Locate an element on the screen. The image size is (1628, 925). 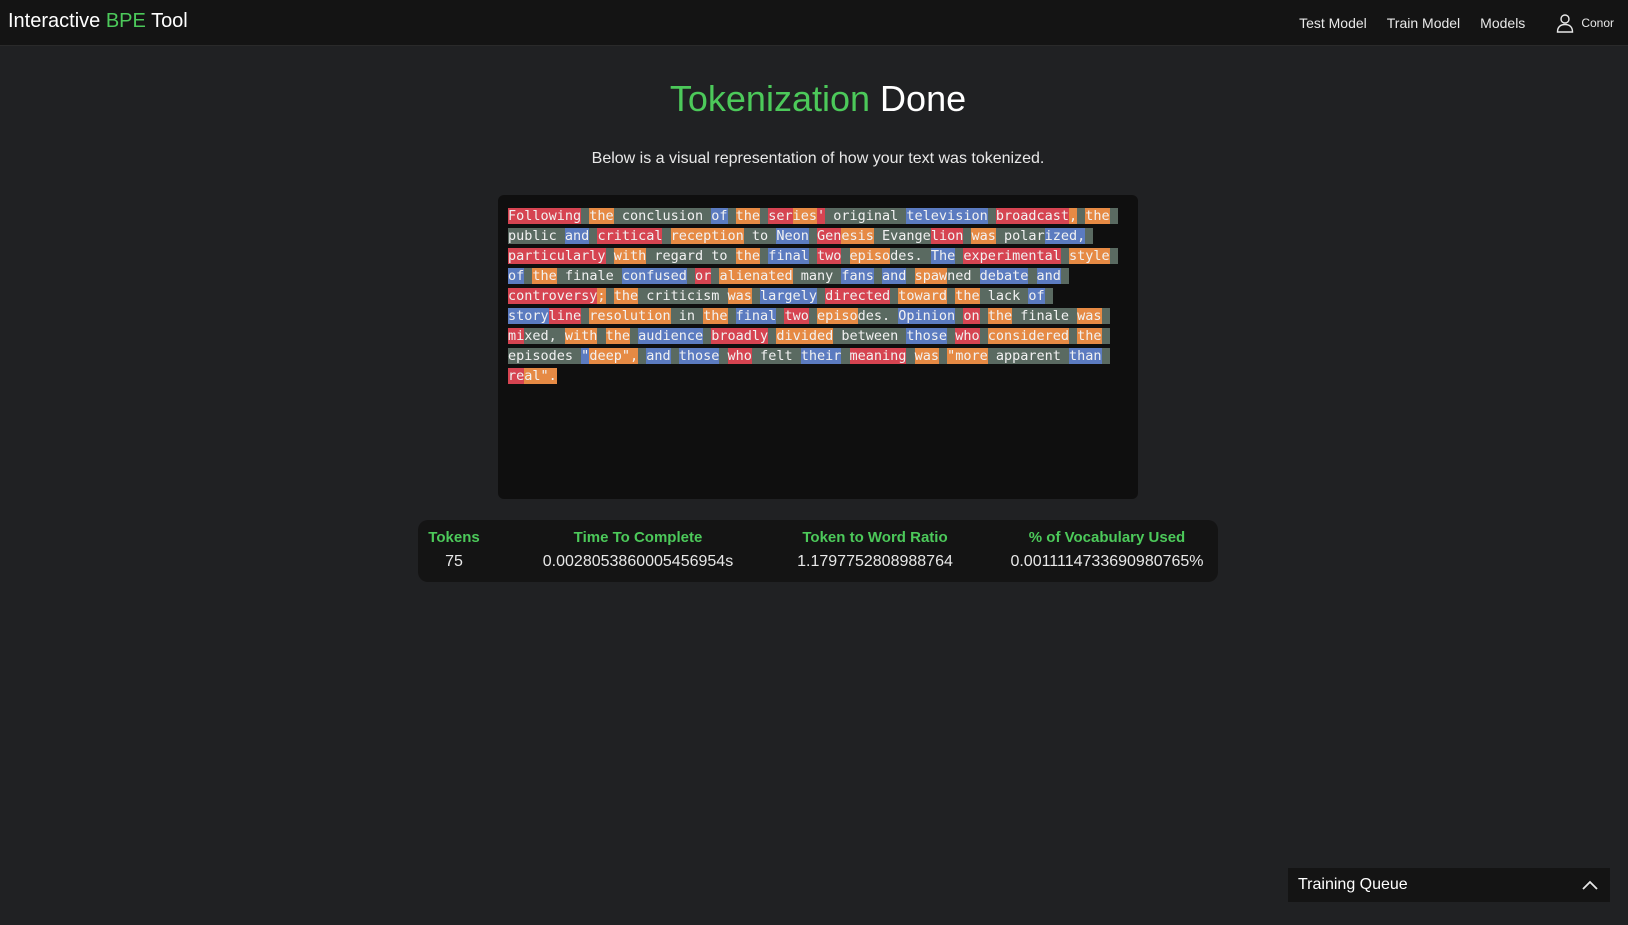
token: or is located at coordinates (703, 276).